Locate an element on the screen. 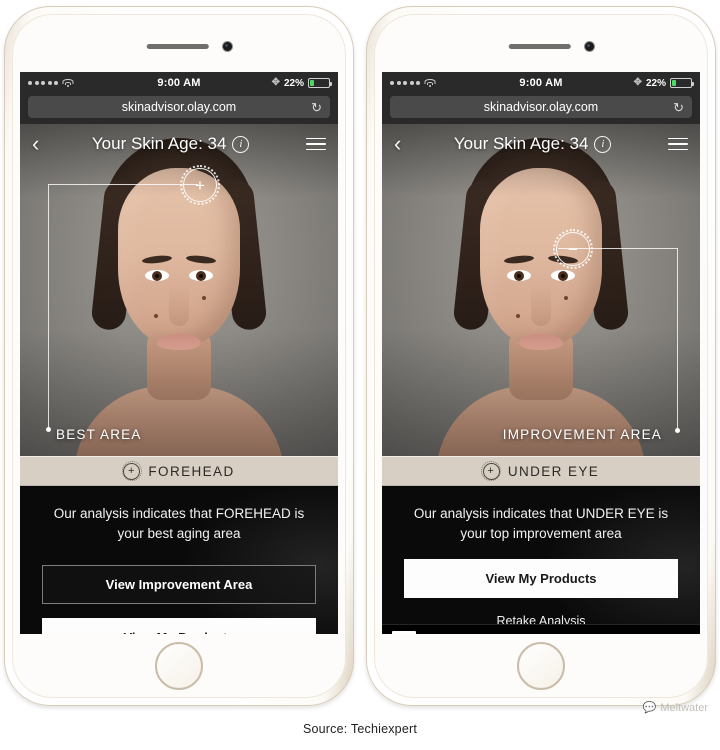  improvement-area-marker: − is located at coordinates (573, 249).